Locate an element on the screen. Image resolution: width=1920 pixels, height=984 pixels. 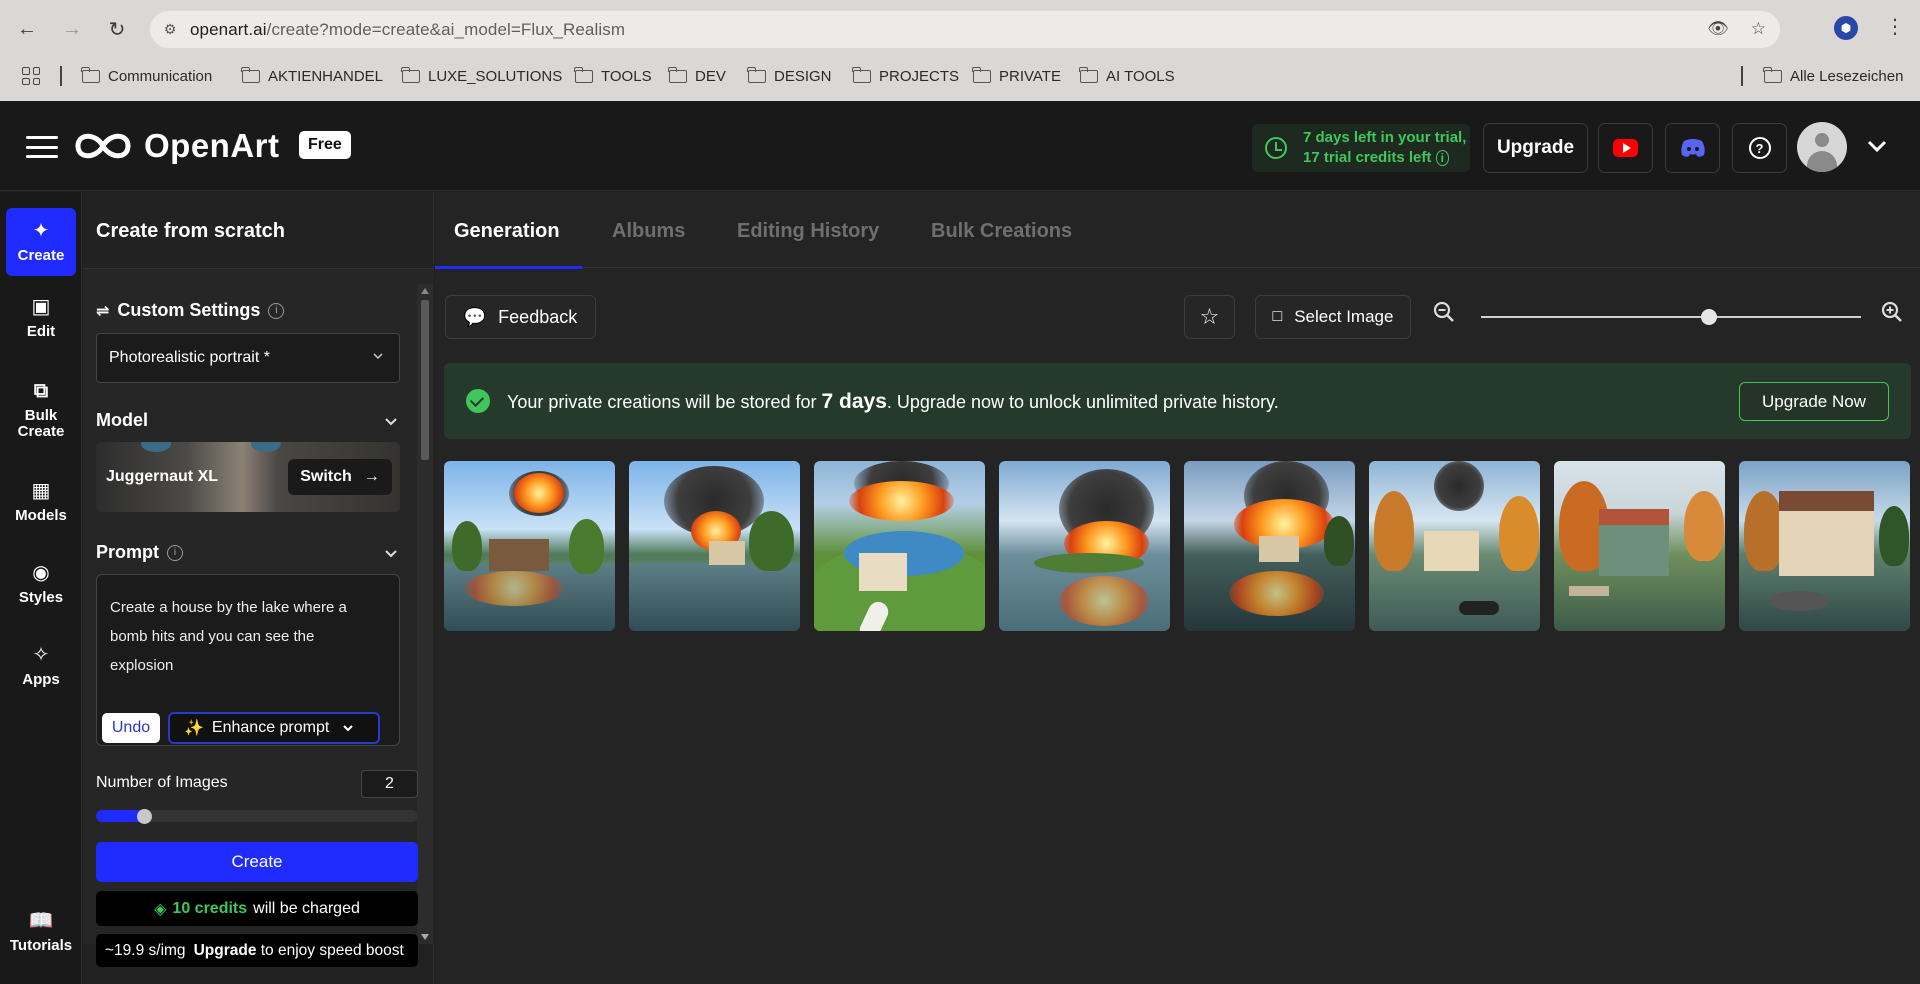
bookmark-luxe-solutions: LUXE_SOLUTIONS is located at coordinates (482, 76).